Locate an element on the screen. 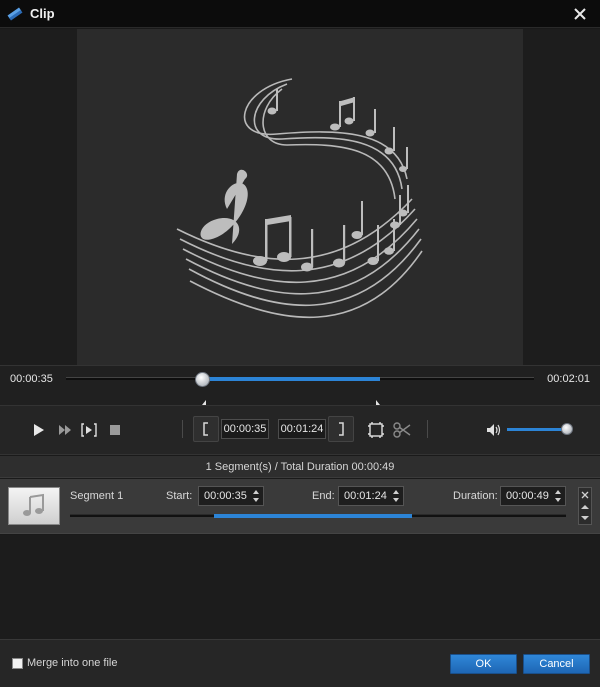  current-time: 00:00:35 is located at coordinates (31, 379).